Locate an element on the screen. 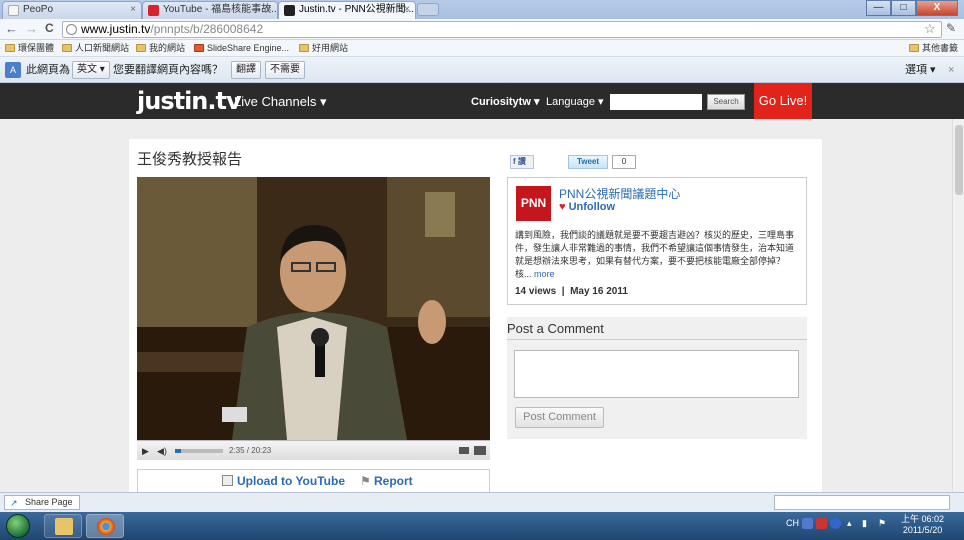 This screenshot has width=964, height=540. progress-track is located at coordinates (199, 451).